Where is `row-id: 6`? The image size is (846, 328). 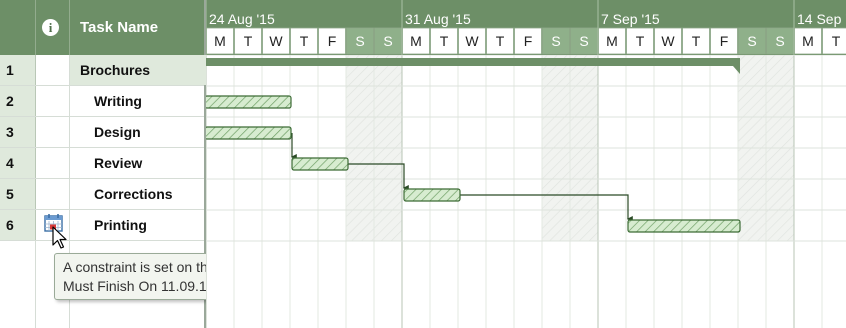 row-id: 6 is located at coordinates (18, 225).